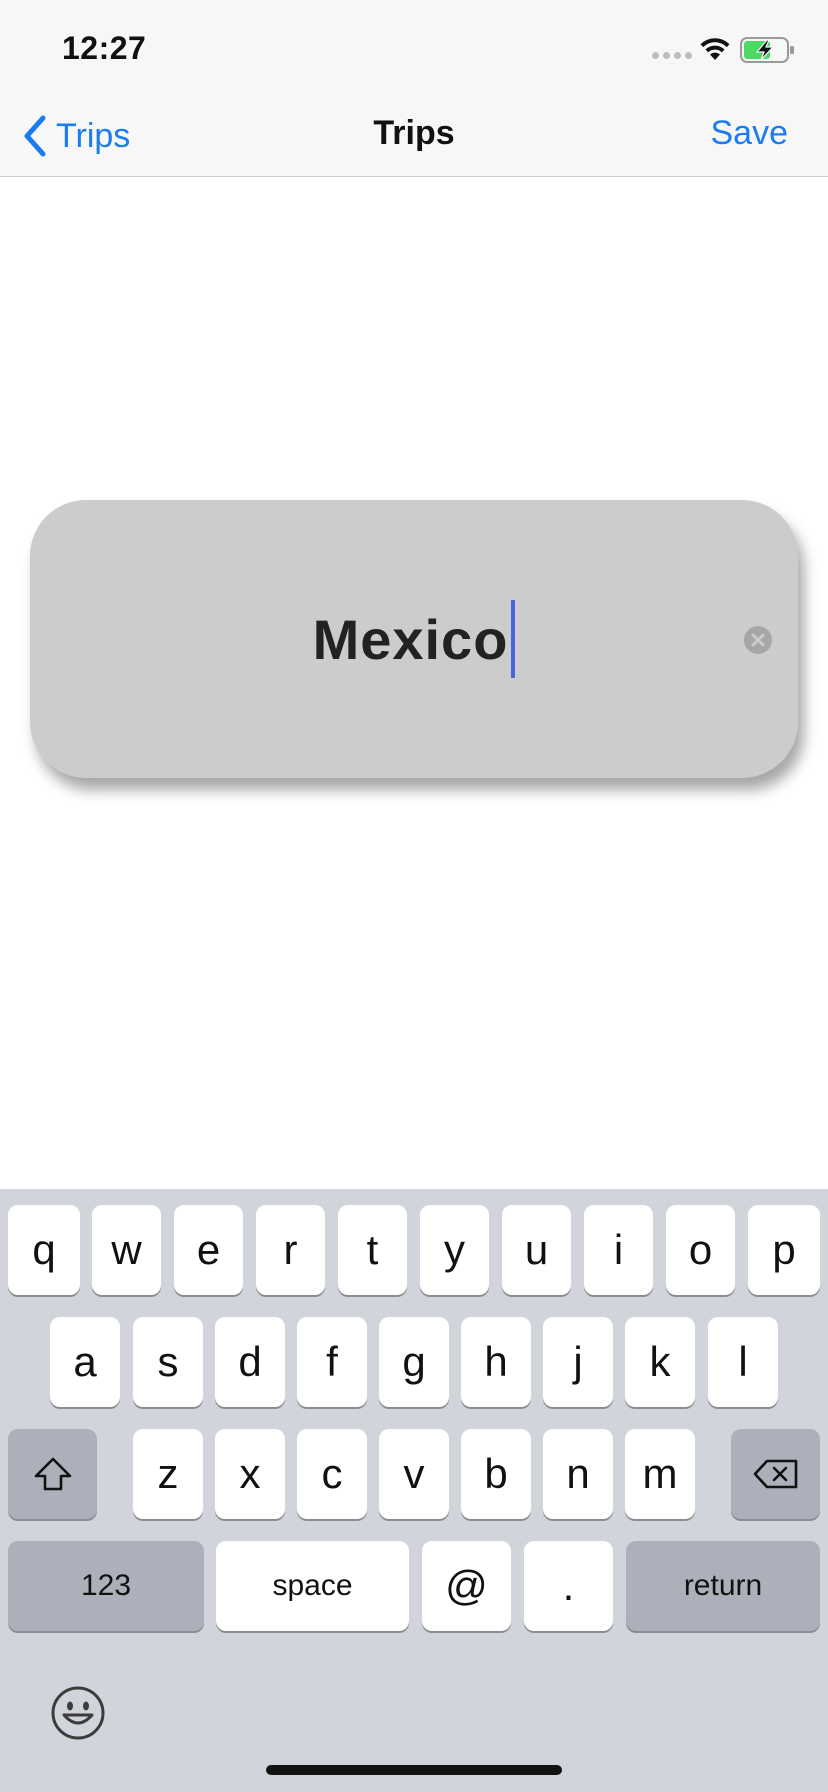  I want to click on key-x: x, so click(250, 1474).